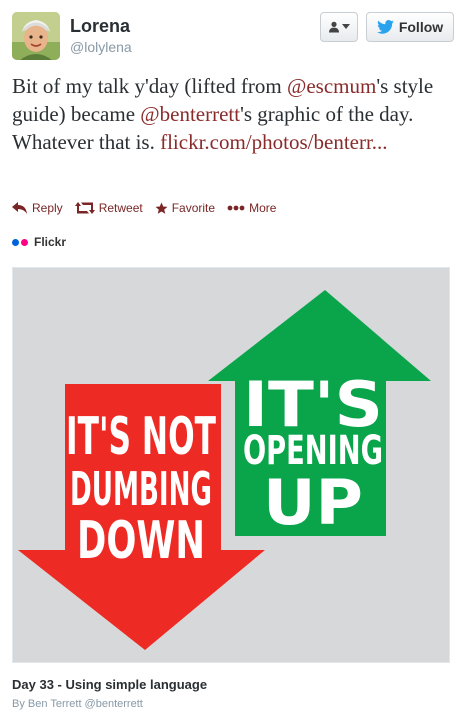 This screenshot has height=722, width=466. What do you see at coordinates (313, 502) in the screenshot?
I see `up-arrow-text-3: UP` at bounding box center [313, 502].